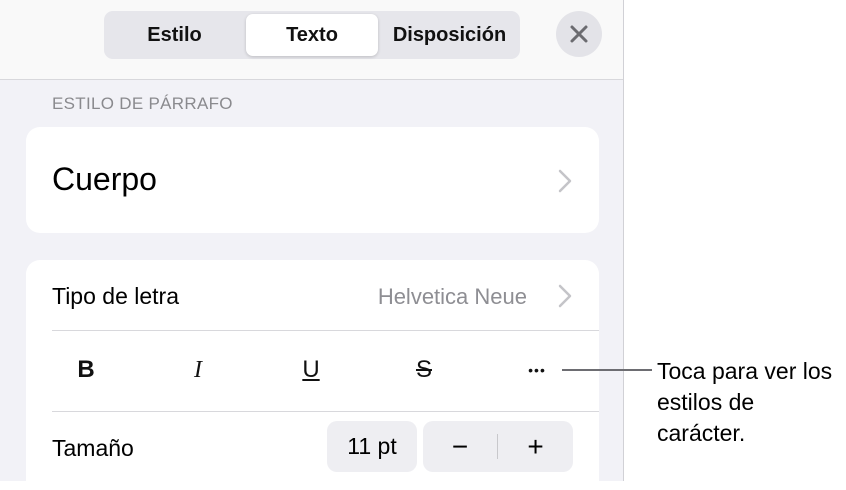 The width and height of the screenshot is (846, 490). What do you see at coordinates (93, 448) in the screenshot?
I see `size-label: Tamaño` at bounding box center [93, 448].